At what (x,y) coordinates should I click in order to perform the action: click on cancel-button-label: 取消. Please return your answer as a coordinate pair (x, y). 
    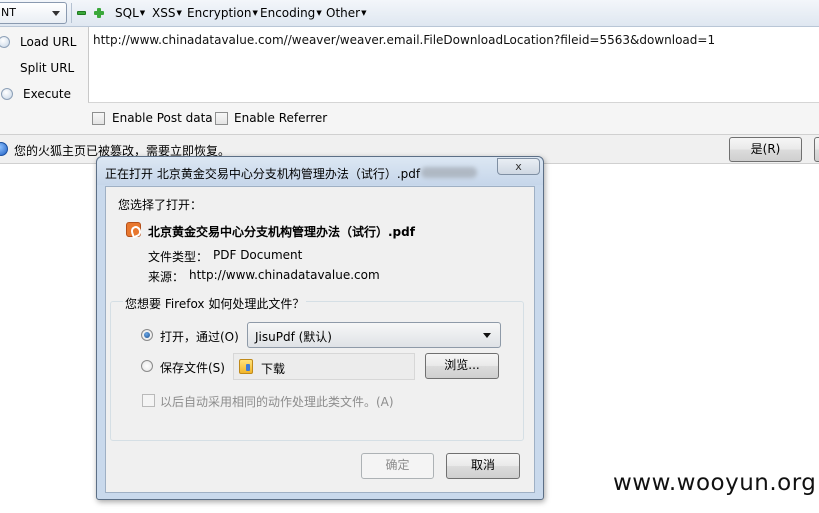
    Looking at the image, I should click on (482, 465).